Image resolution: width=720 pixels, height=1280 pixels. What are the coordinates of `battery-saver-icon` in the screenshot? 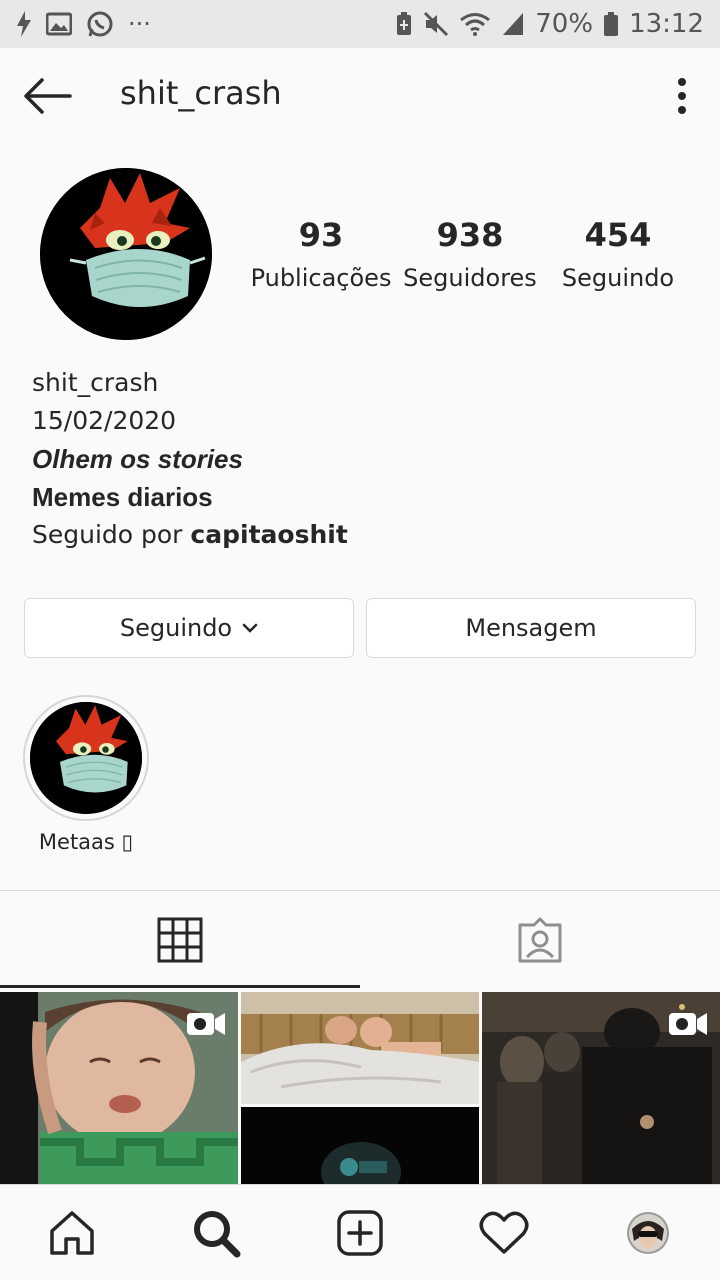 It's located at (404, 23).